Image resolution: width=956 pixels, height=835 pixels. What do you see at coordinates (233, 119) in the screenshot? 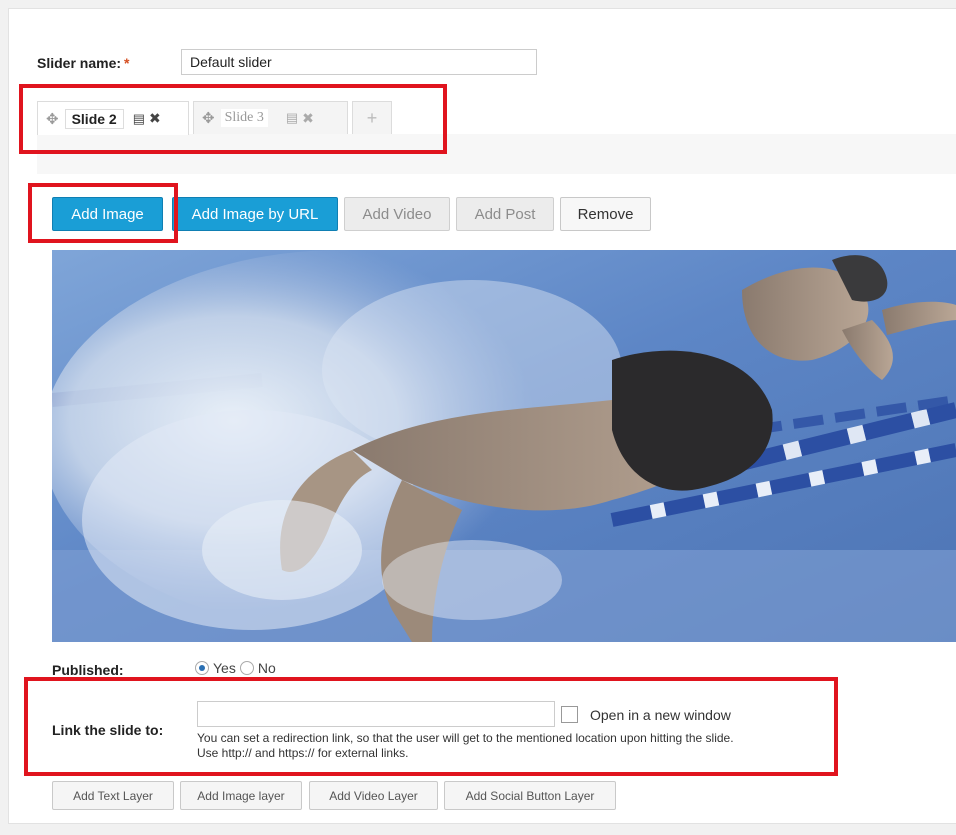
I see `highlight-box-tabs` at bounding box center [233, 119].